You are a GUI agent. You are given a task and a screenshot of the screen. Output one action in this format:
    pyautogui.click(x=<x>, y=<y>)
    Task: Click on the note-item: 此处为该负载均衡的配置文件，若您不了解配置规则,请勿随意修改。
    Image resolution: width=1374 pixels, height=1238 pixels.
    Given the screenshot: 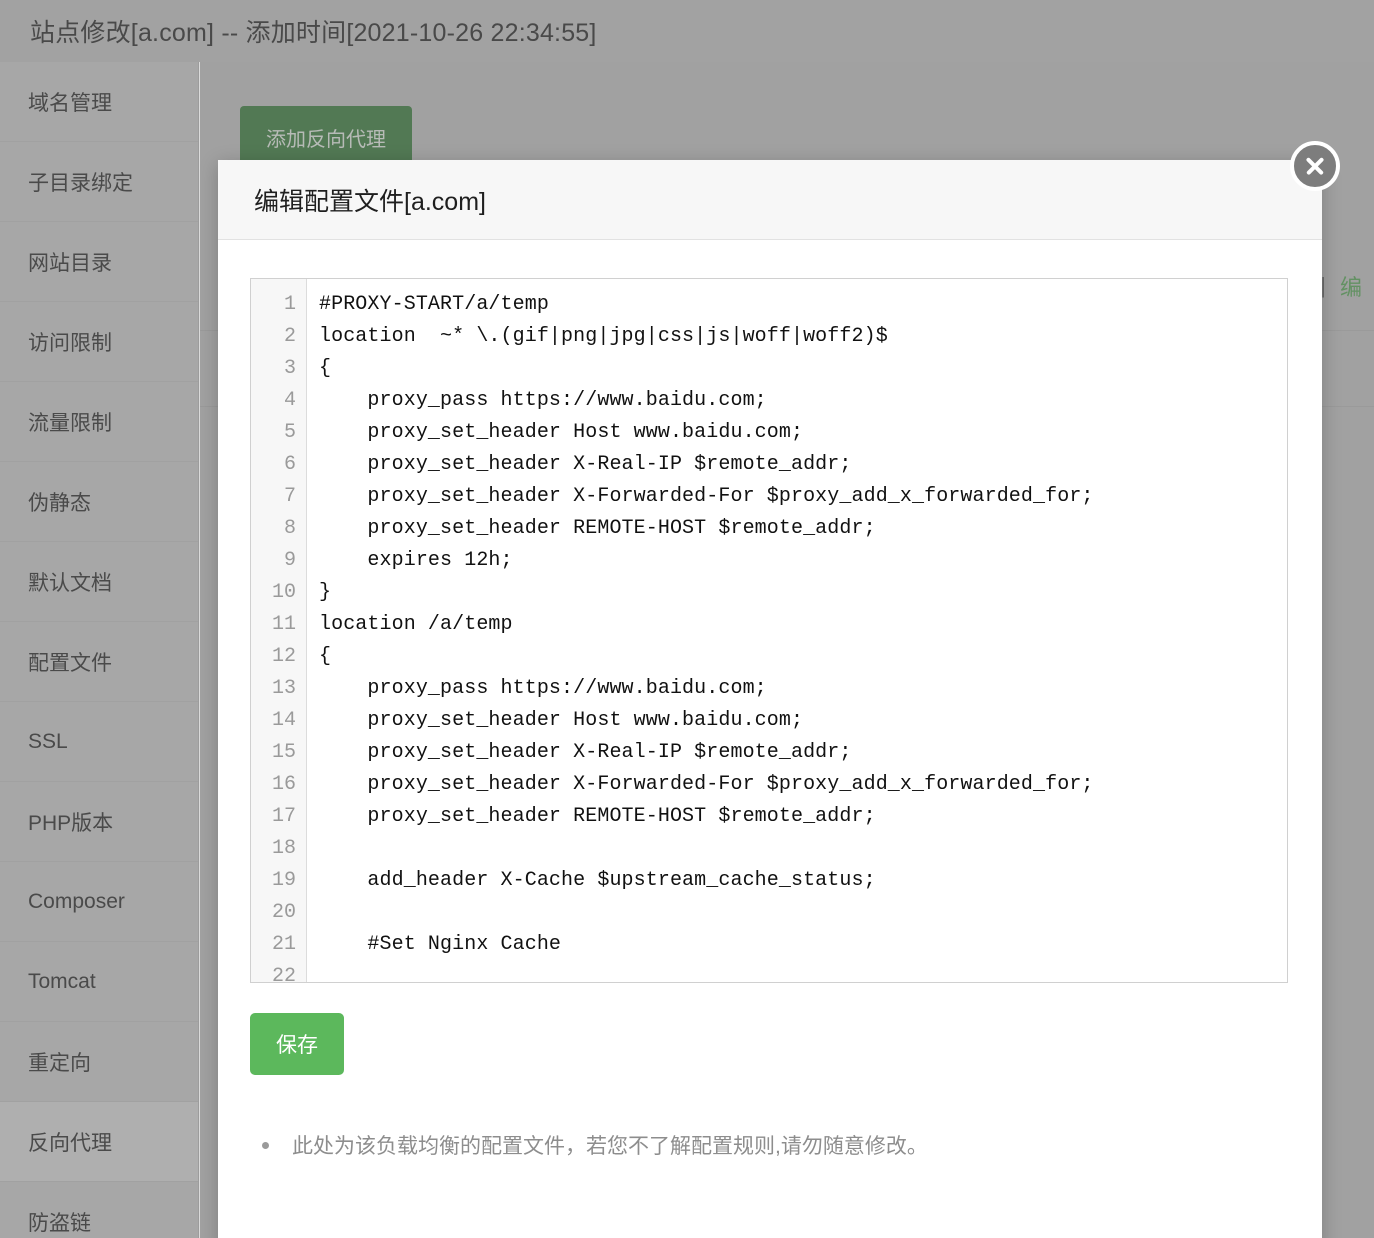 What is the action you would take?
    pyautogui.click(x=768, y=1147)
    